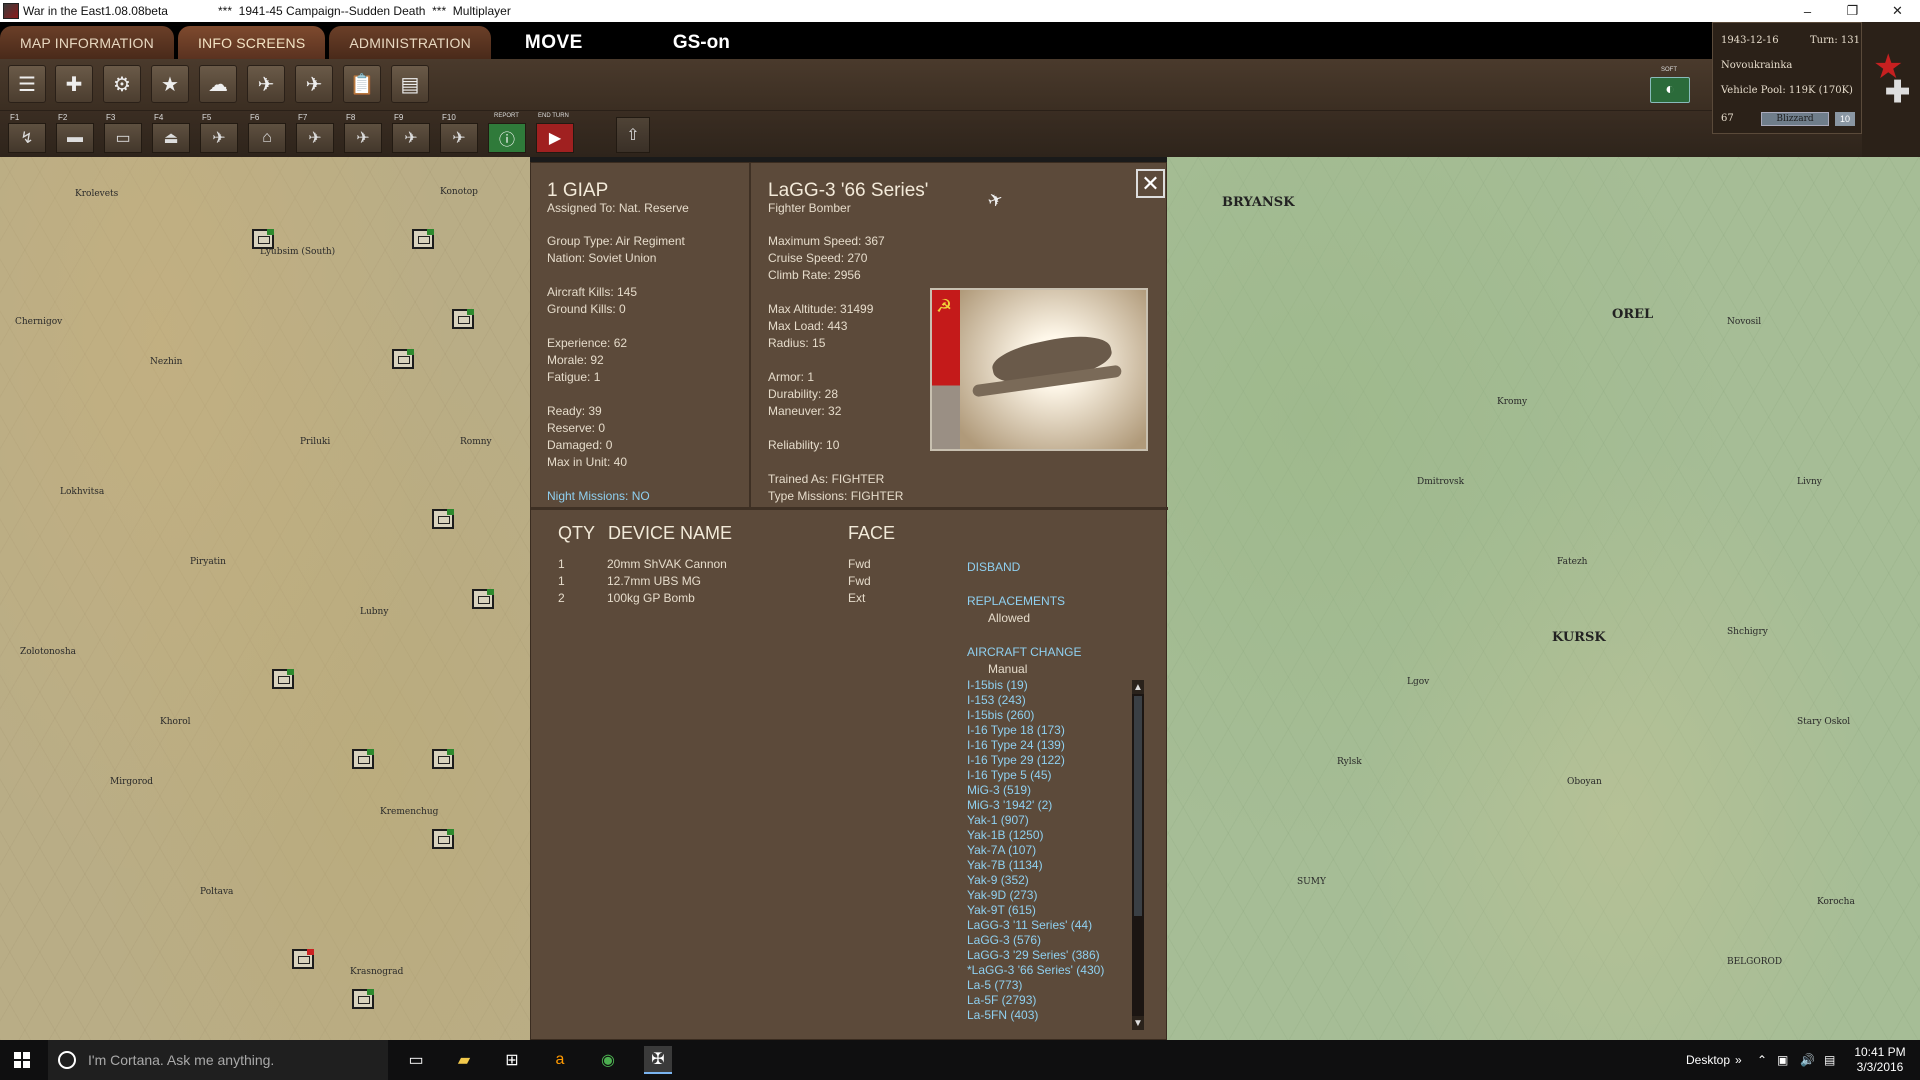 The width and height of the screenshot is (1920, 1080). Describe the element at coordinates (75, 138) in the screenshot. I see `ground-units-icon: ▬` at that location.